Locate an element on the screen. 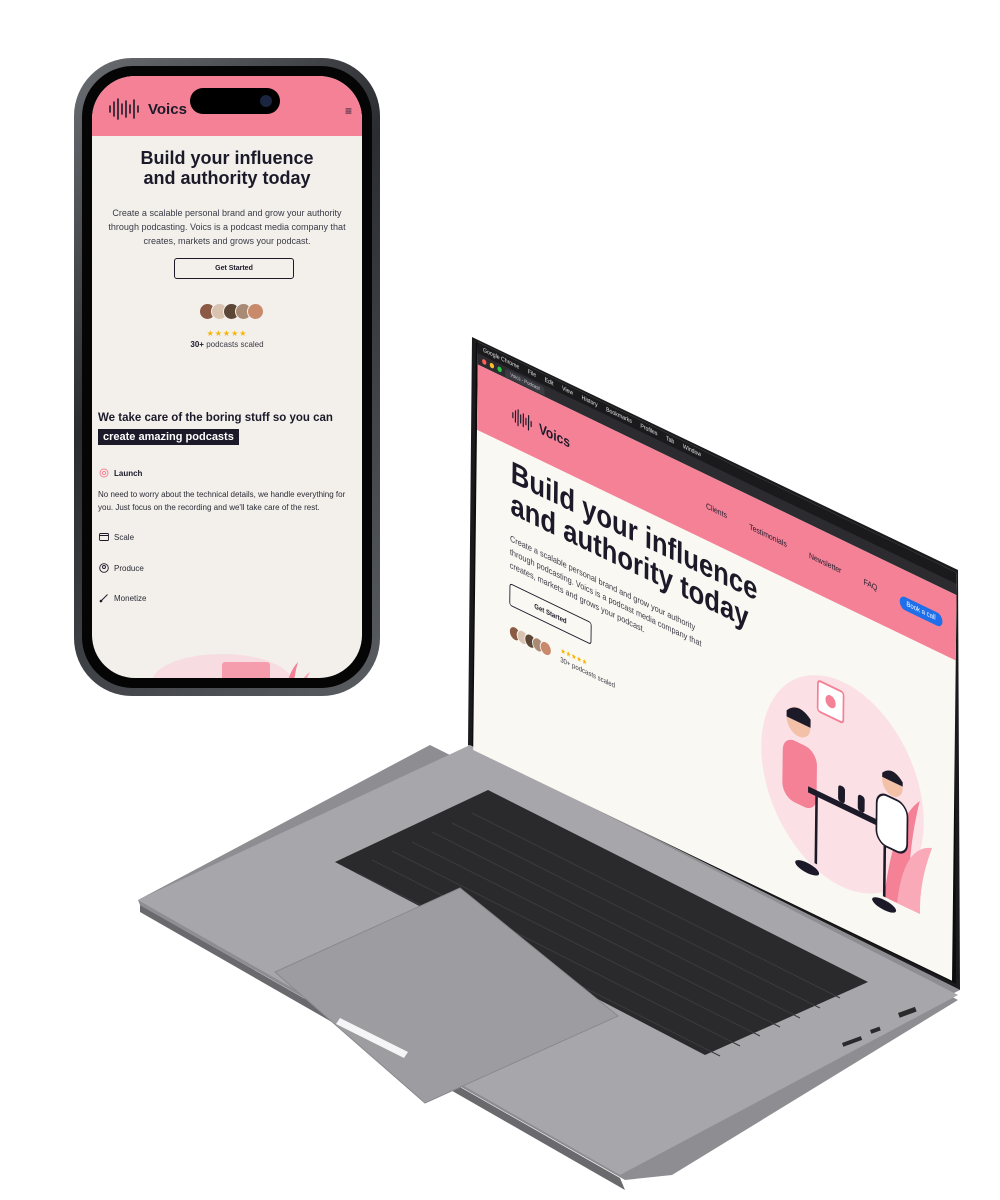  nav-testimonials: Testimonials is located at coordinates (768, 537).